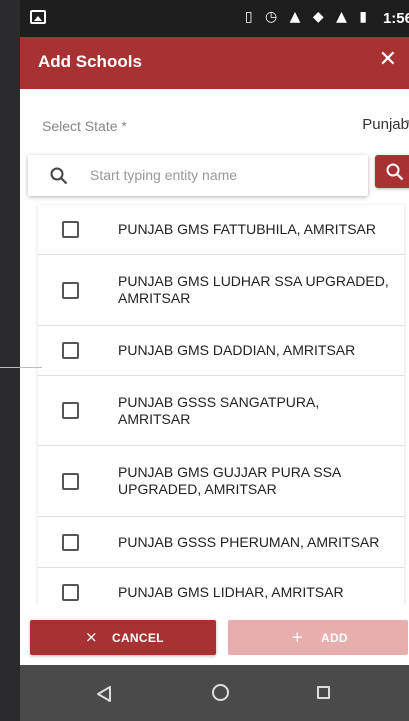  I want to click on app-bar: Add Schools ✕, so click(214, 63).